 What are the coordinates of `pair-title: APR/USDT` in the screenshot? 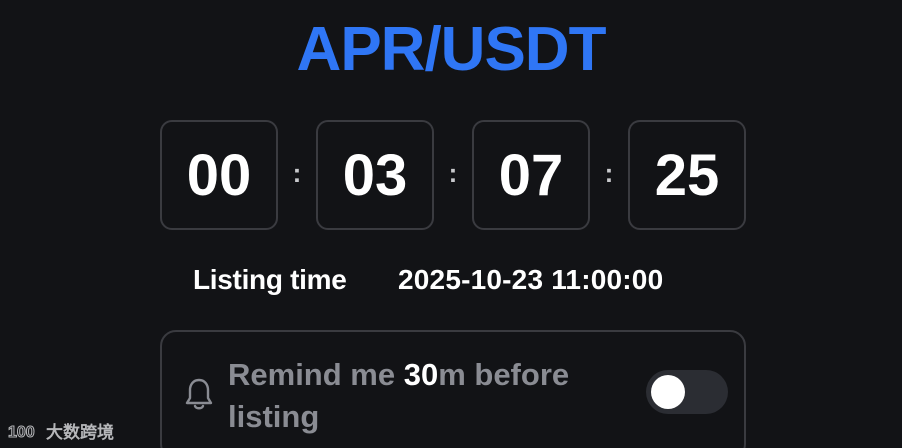 It's located at (451, 49).